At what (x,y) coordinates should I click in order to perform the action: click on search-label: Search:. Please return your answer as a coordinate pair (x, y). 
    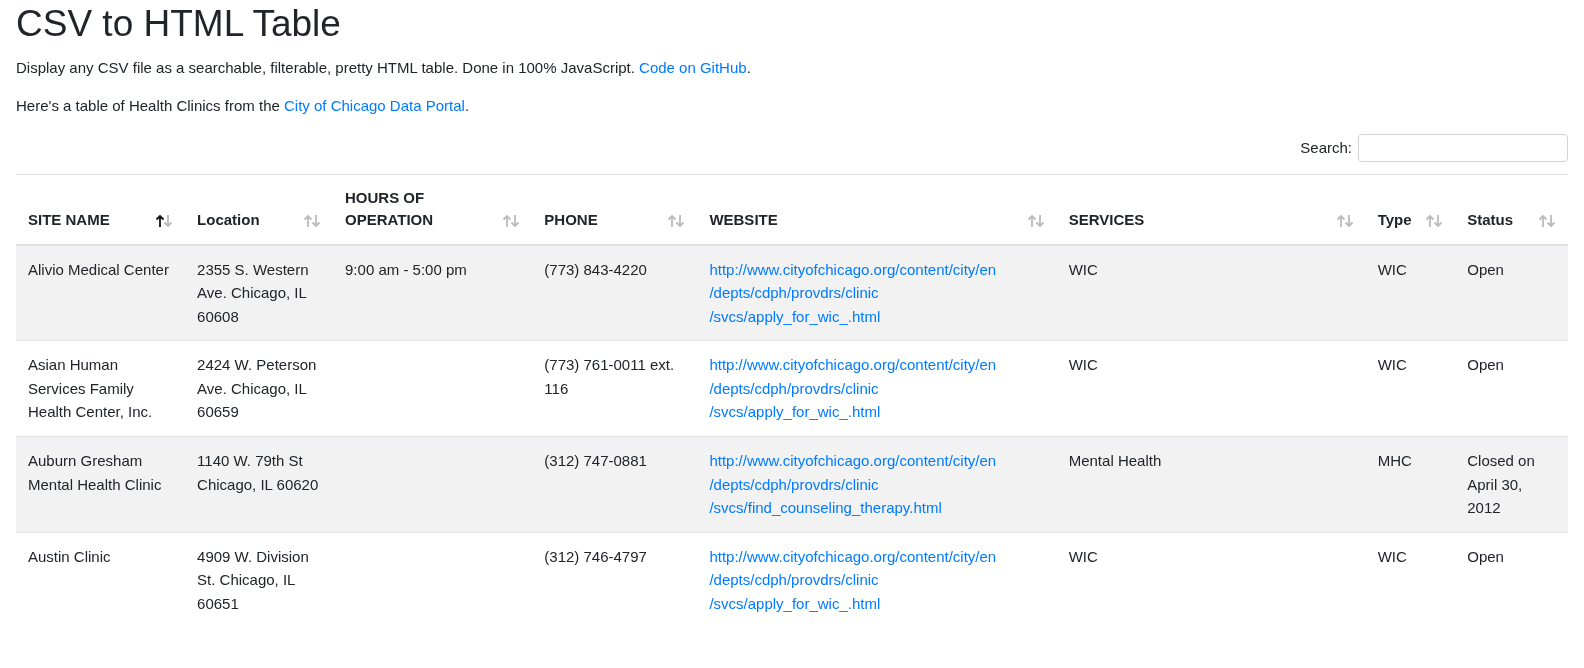
    Looking at the image, I should click on (1326, 148).